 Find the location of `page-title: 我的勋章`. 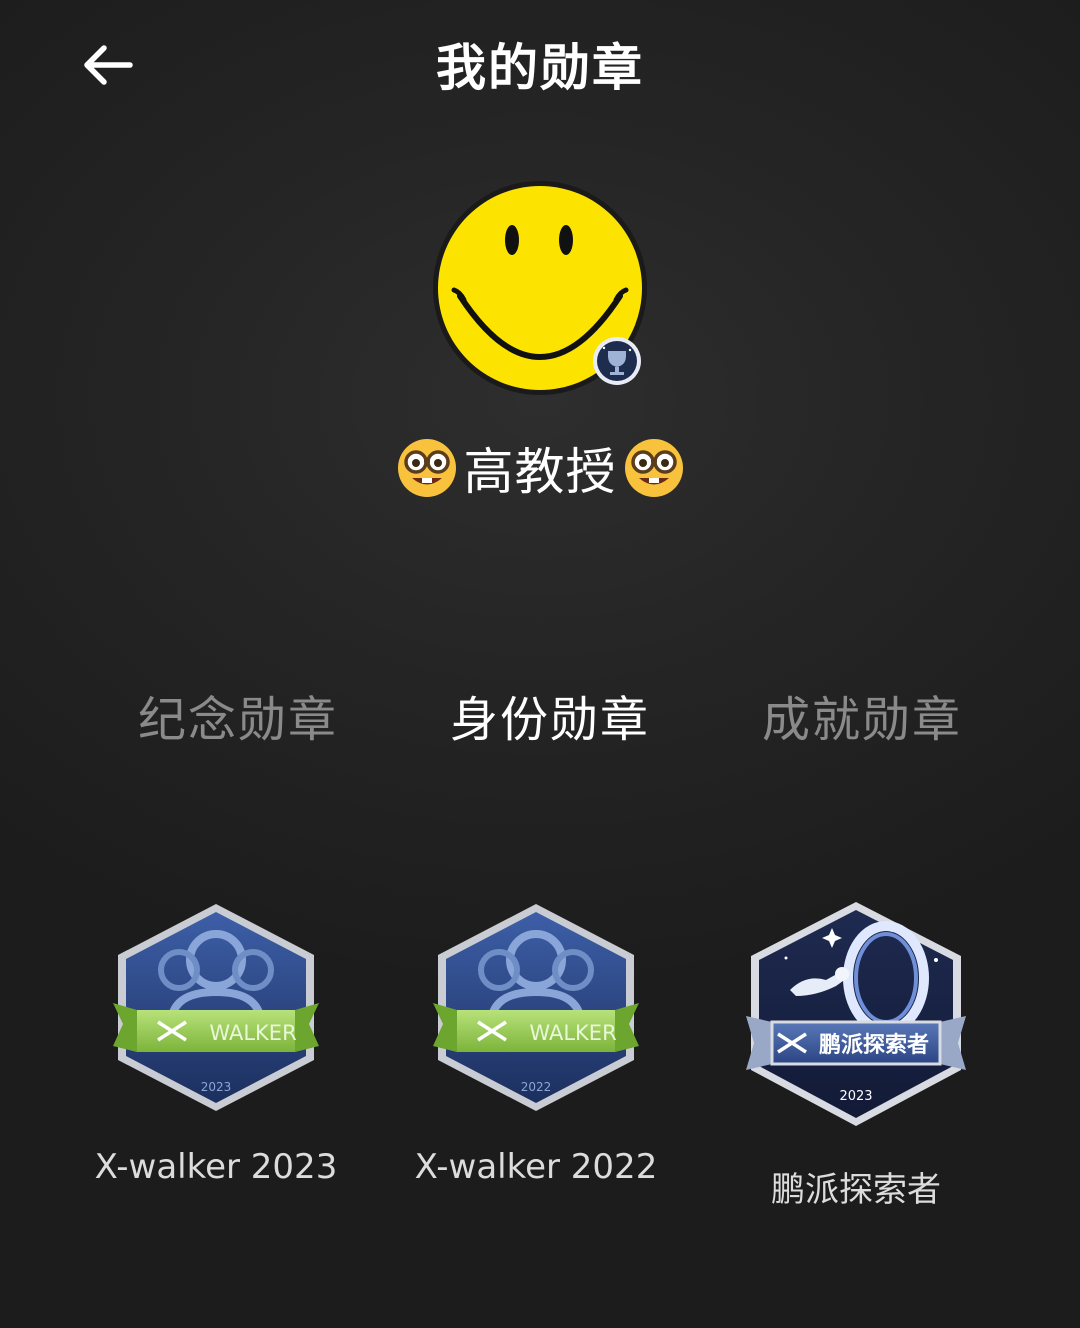

page-title: 我的勋章 is located at coordinates (540, 68).